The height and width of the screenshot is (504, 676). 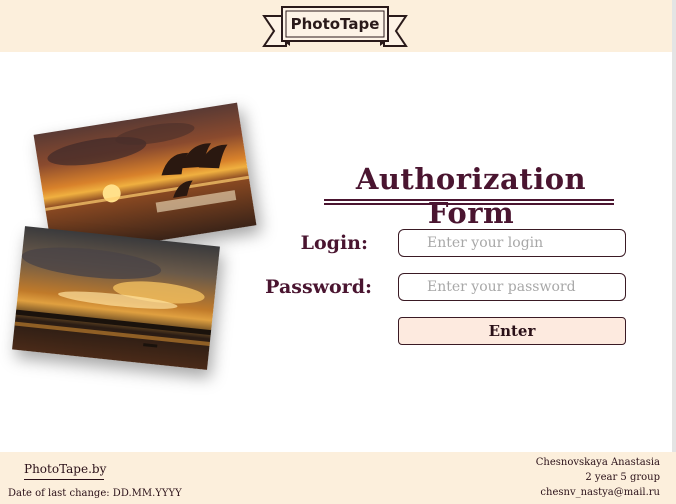 What do you see at coordinates (674, 252) in the screenshot?
I see `right-edge-strip` at bounding box center [674, 252].